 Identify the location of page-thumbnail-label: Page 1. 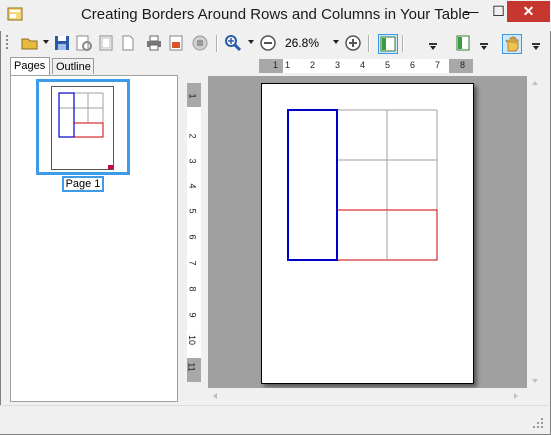
(83, 184).